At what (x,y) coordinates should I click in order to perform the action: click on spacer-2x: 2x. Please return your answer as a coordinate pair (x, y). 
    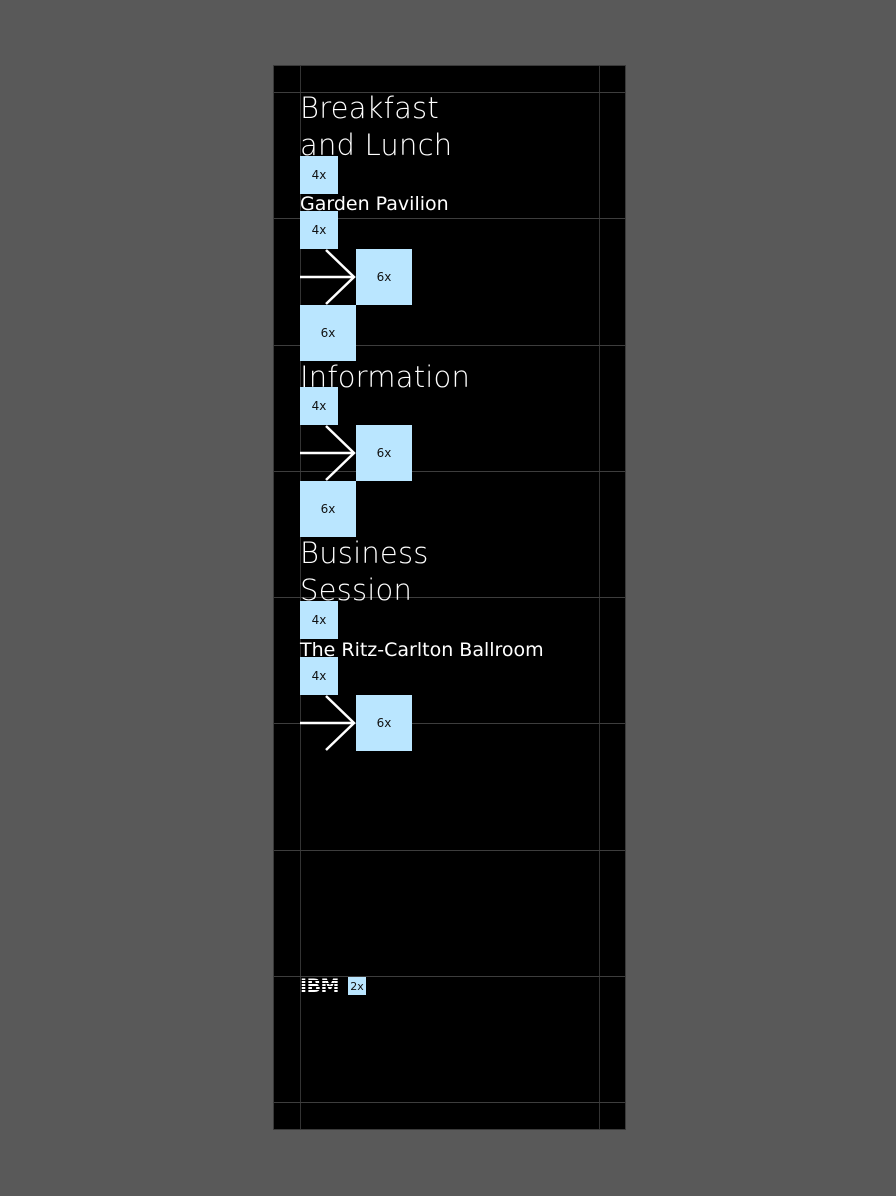
    Looking at the image, I should click on (357, 986).